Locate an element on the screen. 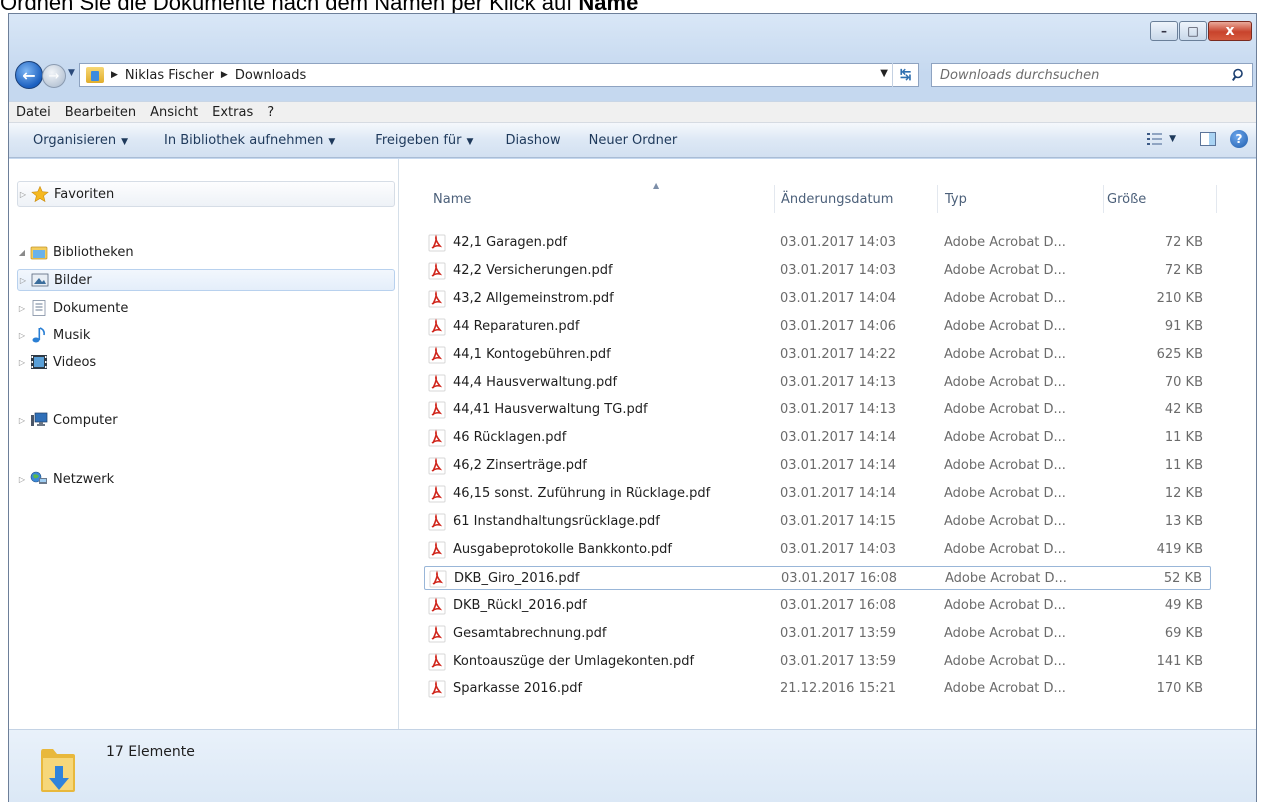  minimize-icon: – is located at coordinates (1164, 31).